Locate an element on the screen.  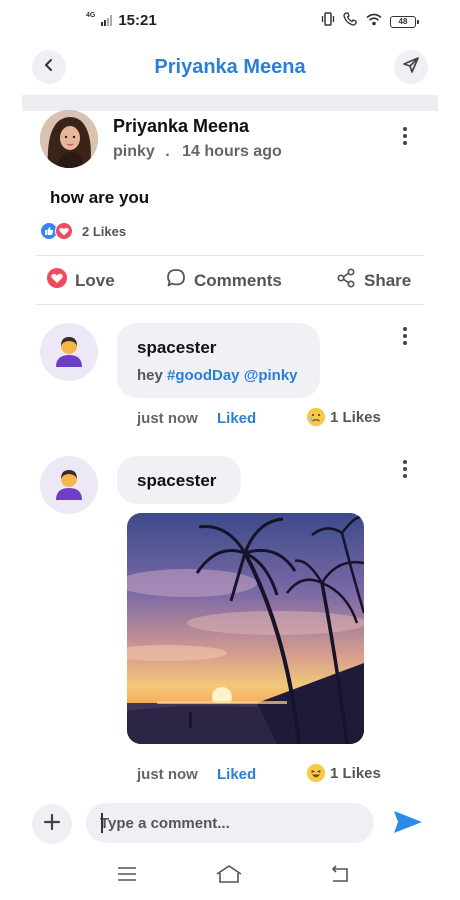
app-header: Priyanka Meena is located at coordinates (230, 69).